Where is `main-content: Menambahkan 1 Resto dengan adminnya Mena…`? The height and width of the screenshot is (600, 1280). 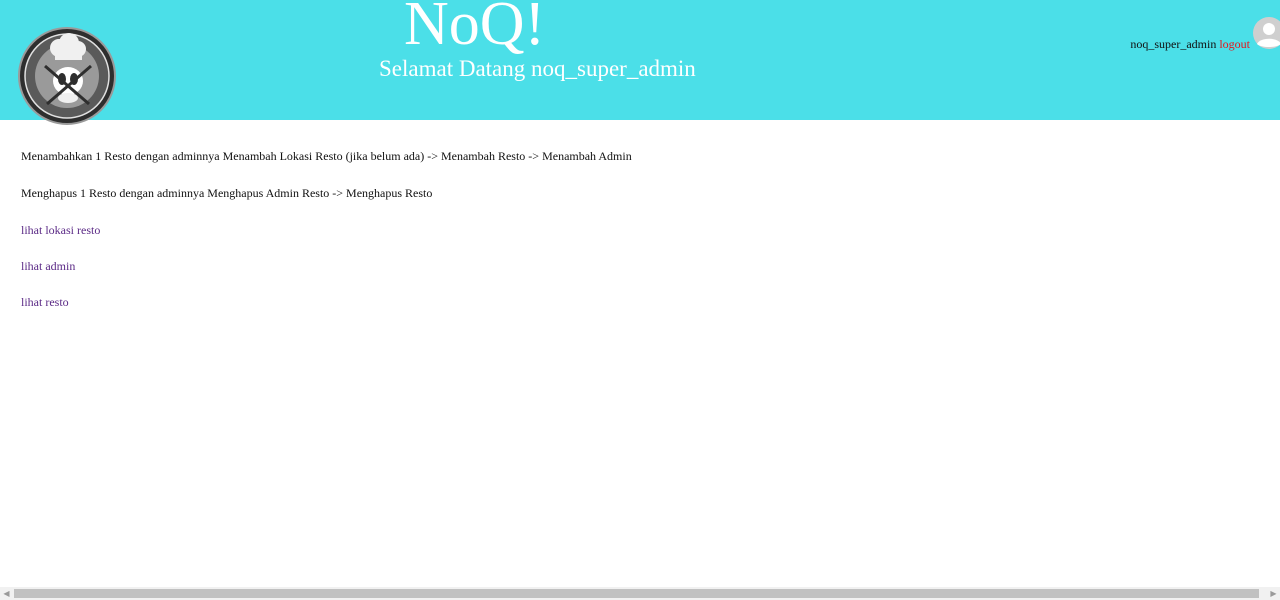 main-content: Menambahkan 1 Resto dengan adminnya Mena… is located at coordinates (326, 241).